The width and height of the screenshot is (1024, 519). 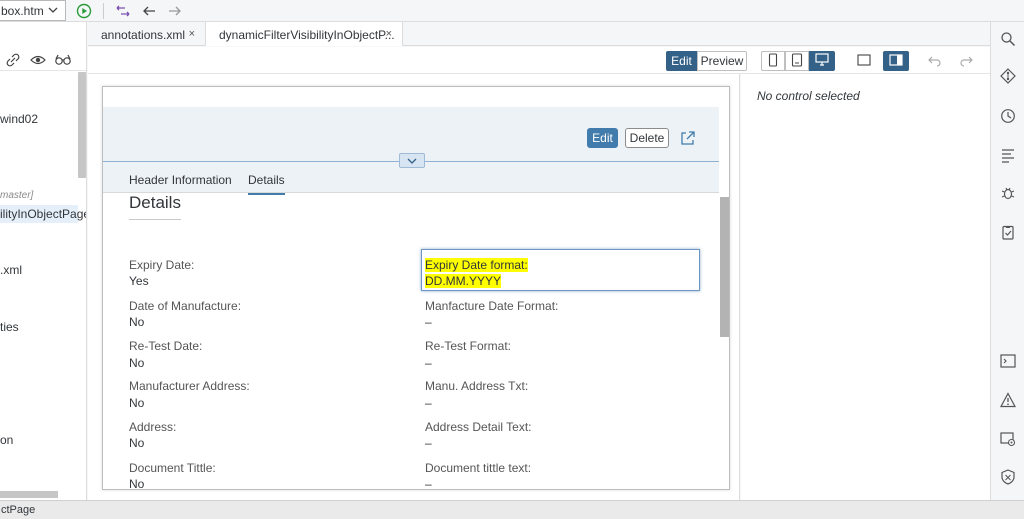 I want to click on field-label: Re-Test Date:, so click(x=166, y=346).